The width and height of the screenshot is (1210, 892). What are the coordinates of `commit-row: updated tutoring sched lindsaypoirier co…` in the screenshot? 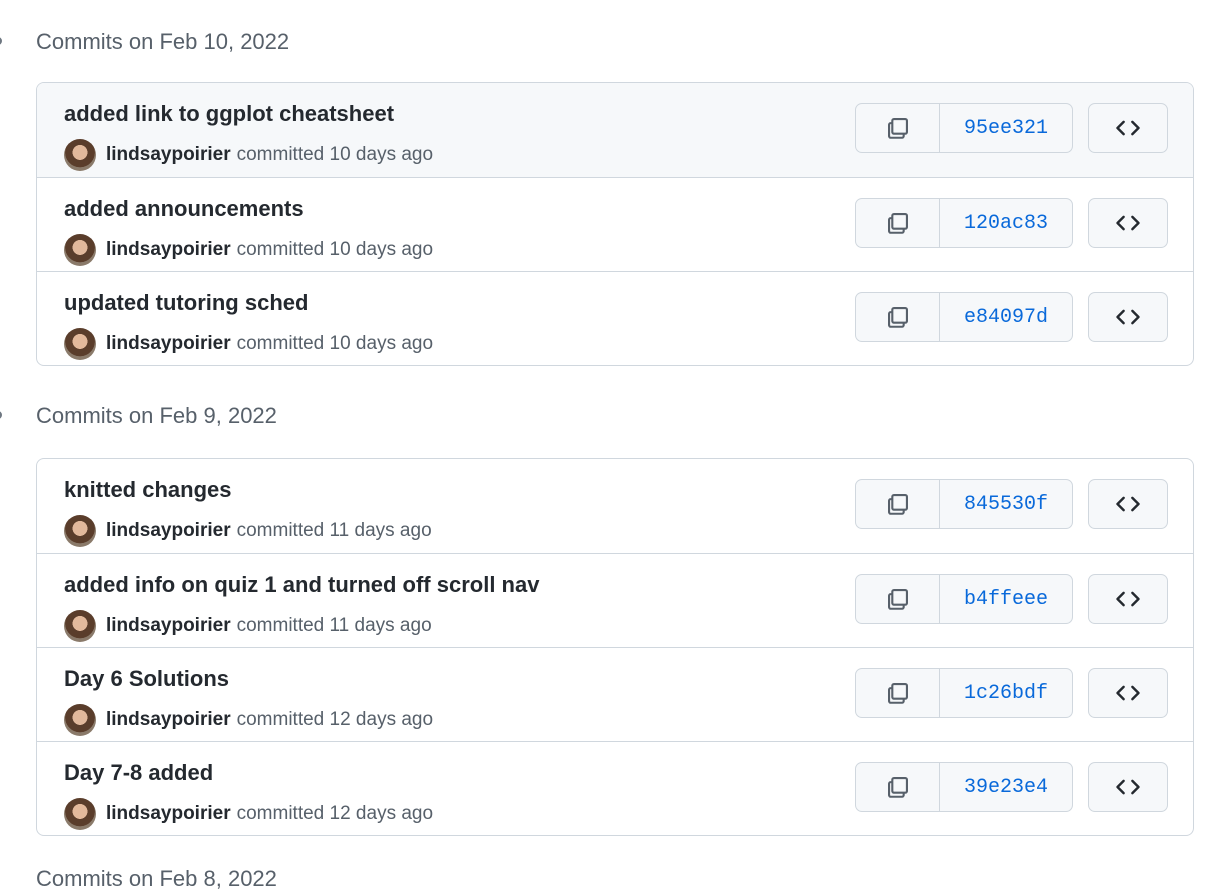 It's located at (615, 318).